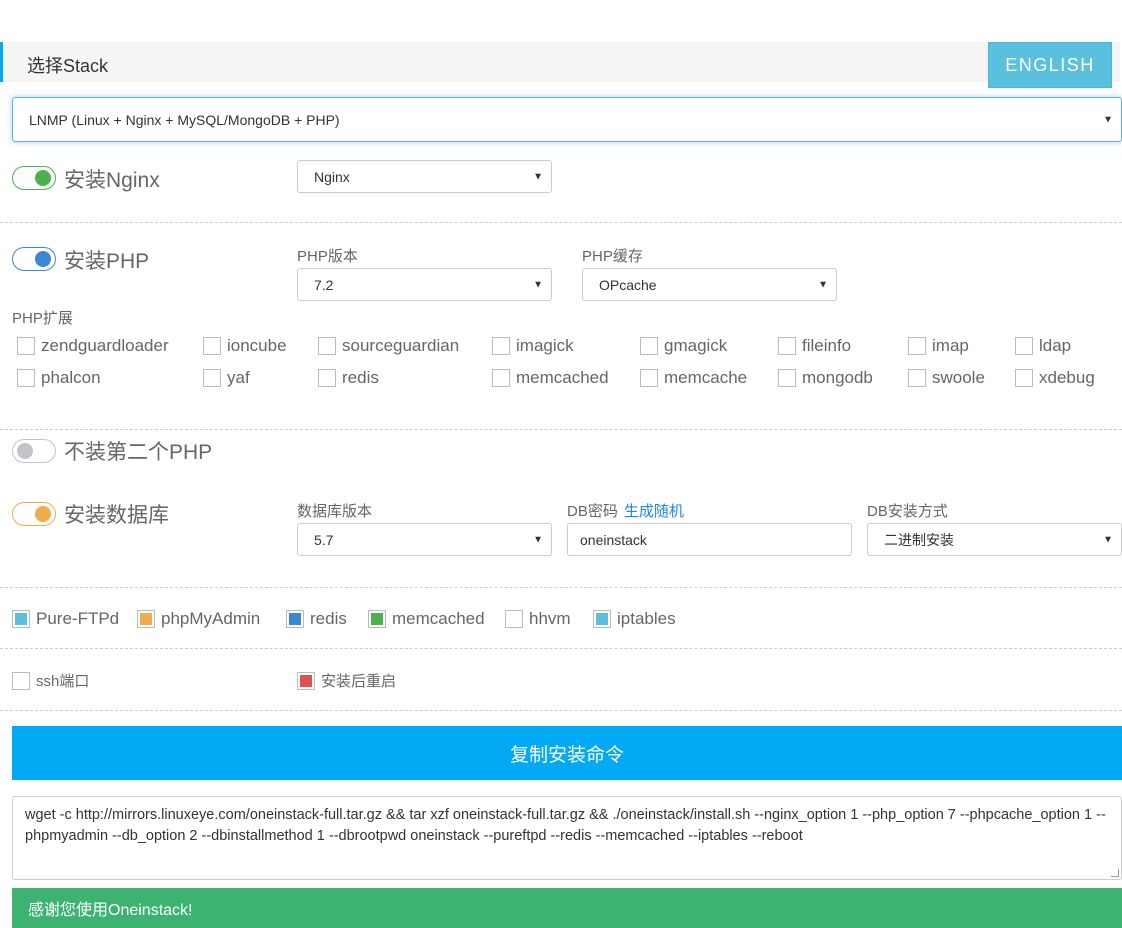  What do you see at coordinates (78, 618) in the screenshot?
I see `extra-label: Pure-FTPd` at bounding box center [78, 618].